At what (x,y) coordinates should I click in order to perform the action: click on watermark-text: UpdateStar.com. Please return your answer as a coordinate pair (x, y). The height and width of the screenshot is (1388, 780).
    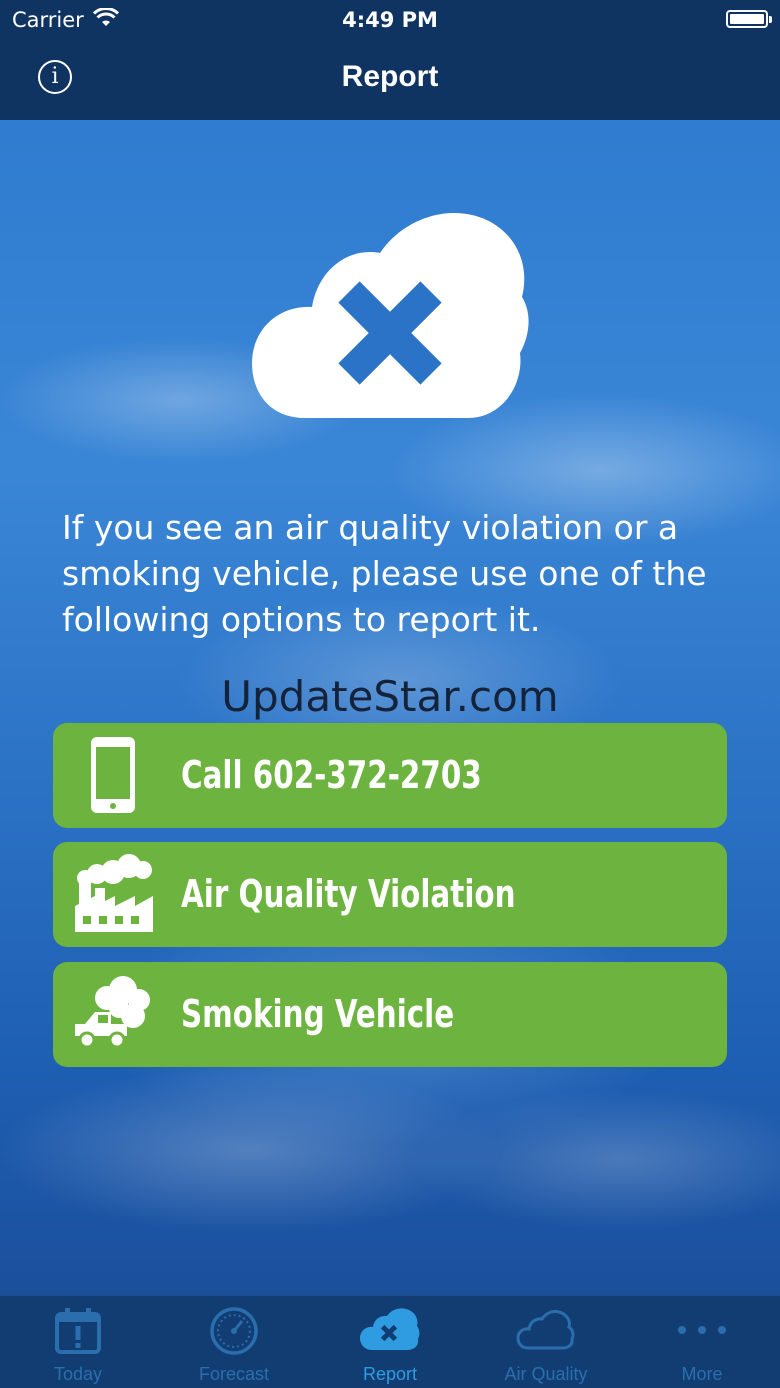
    Looking at the image, I should click on (390, 696).